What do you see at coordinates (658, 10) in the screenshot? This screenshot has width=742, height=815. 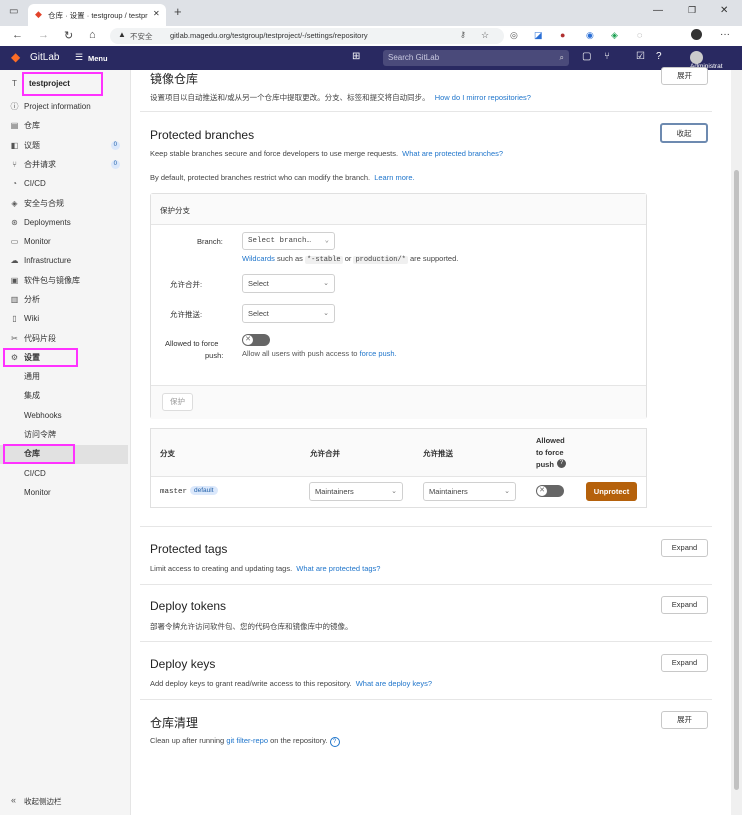 I see `minimize-icon: —` at bounding box center [658, 10].